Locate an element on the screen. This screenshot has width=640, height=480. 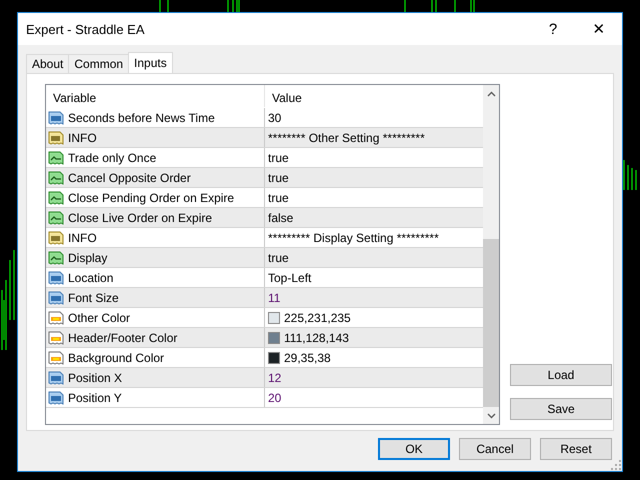
variable-name: Seconds before News Time is located at coordinates (141, 117).